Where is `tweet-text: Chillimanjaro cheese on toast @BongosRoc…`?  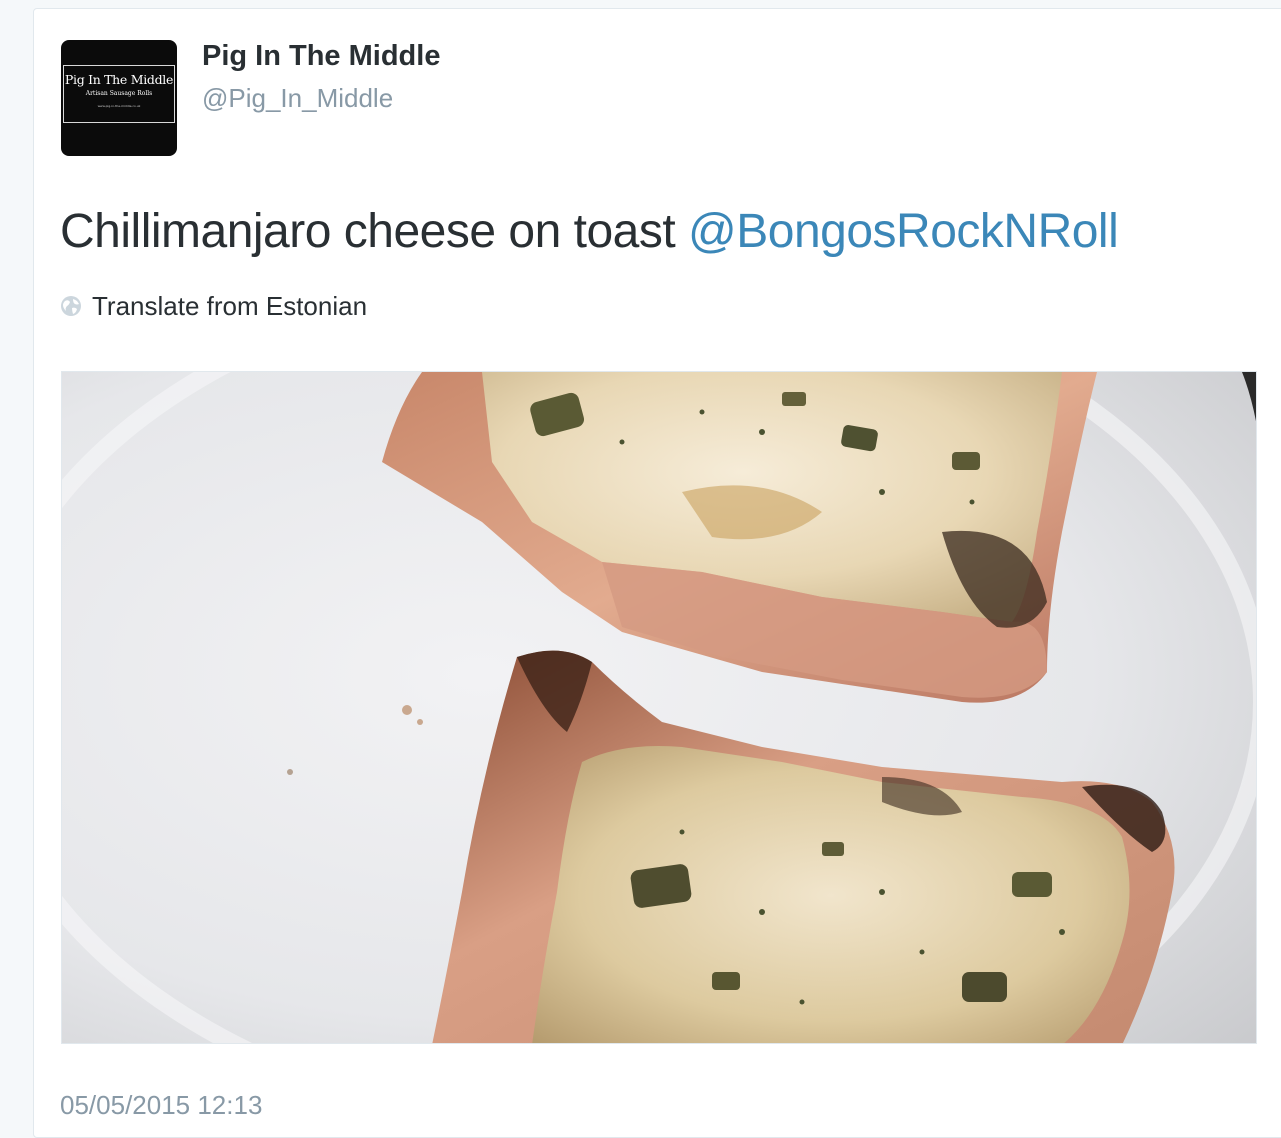 tweet-text: Chillimanjaro cheese on toast @BongosRoc… is located at coordinates (589, 231).